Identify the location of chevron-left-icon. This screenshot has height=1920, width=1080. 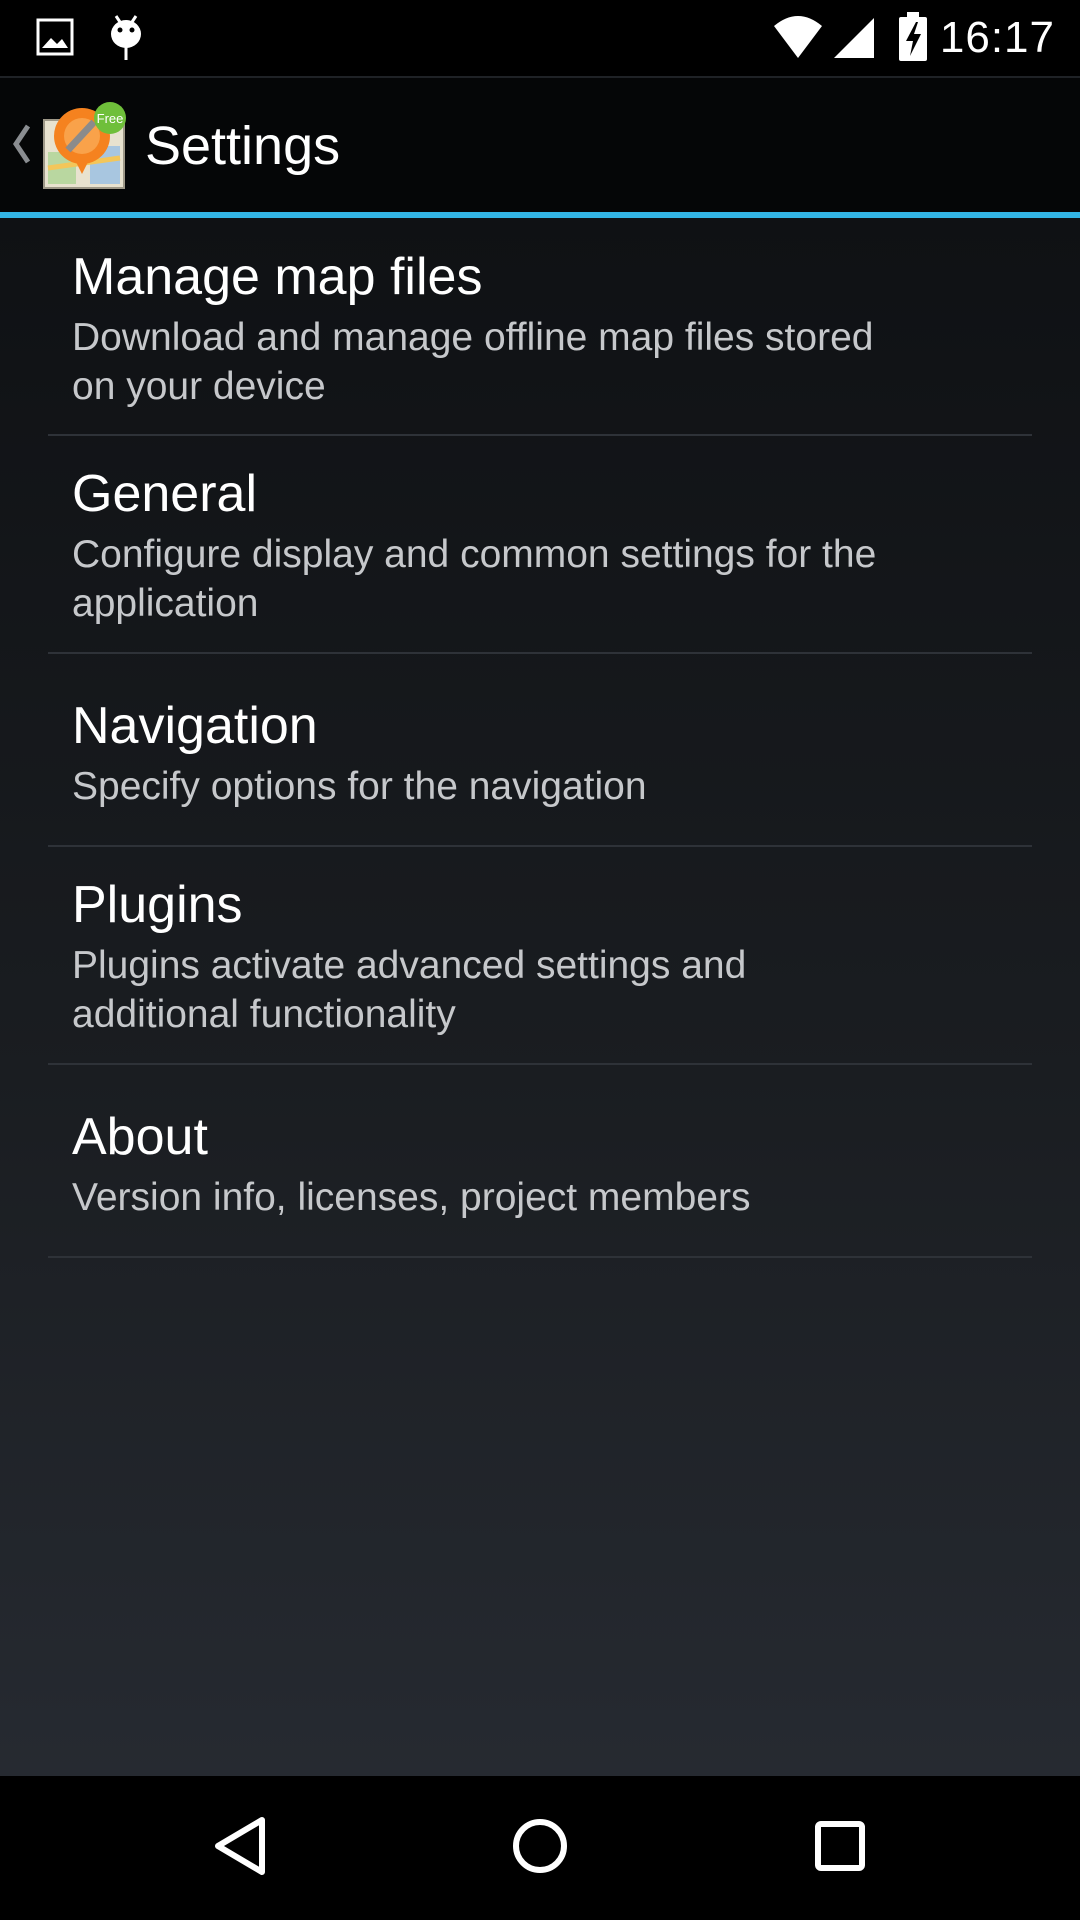
(21, 146).